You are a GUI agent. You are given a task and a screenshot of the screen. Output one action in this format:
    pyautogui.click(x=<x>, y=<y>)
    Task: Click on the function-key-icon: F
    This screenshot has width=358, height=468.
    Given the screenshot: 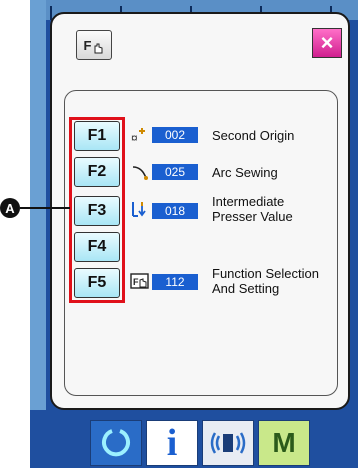 What is the action you would take?
    pyautogui.click(x=87, y=45)
    